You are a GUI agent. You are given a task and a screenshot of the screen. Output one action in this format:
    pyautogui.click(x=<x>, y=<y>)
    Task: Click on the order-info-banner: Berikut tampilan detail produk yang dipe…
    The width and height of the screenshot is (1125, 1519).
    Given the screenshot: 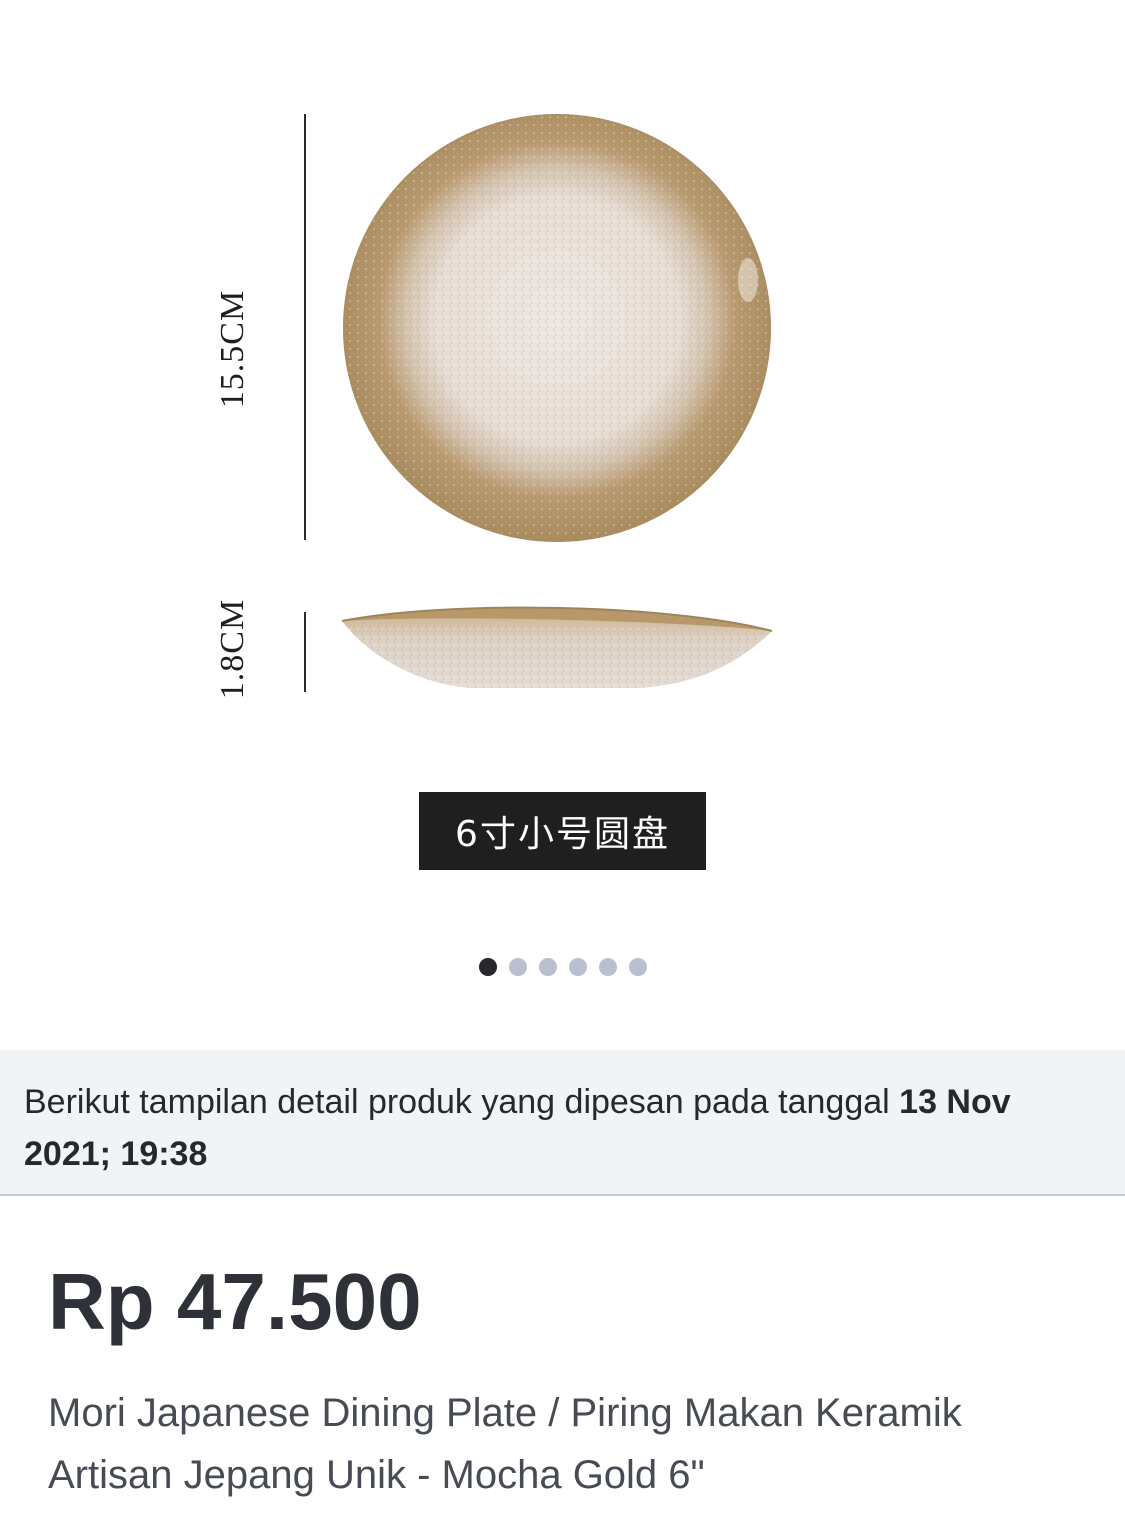 What is the action you would take?
    pyautogui.click(x=562, y=1123)
    